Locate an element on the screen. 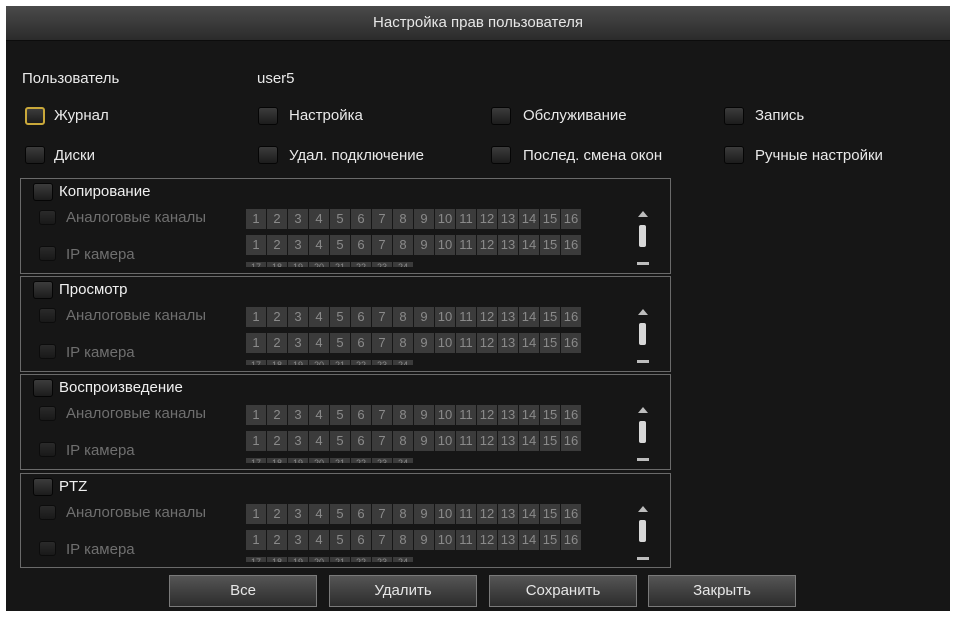 This screenshot has height=617, width=957. permission-checkbox-sequence is located at coordinates (501, 155).